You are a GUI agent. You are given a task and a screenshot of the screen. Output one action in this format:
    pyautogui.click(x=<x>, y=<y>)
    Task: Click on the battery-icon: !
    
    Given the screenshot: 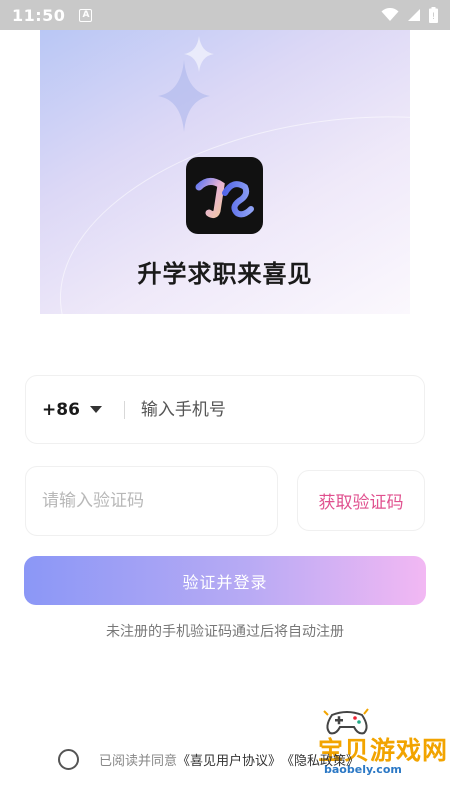 What is the action you would take?
    pyautogui.click(x=433, y=15)
    